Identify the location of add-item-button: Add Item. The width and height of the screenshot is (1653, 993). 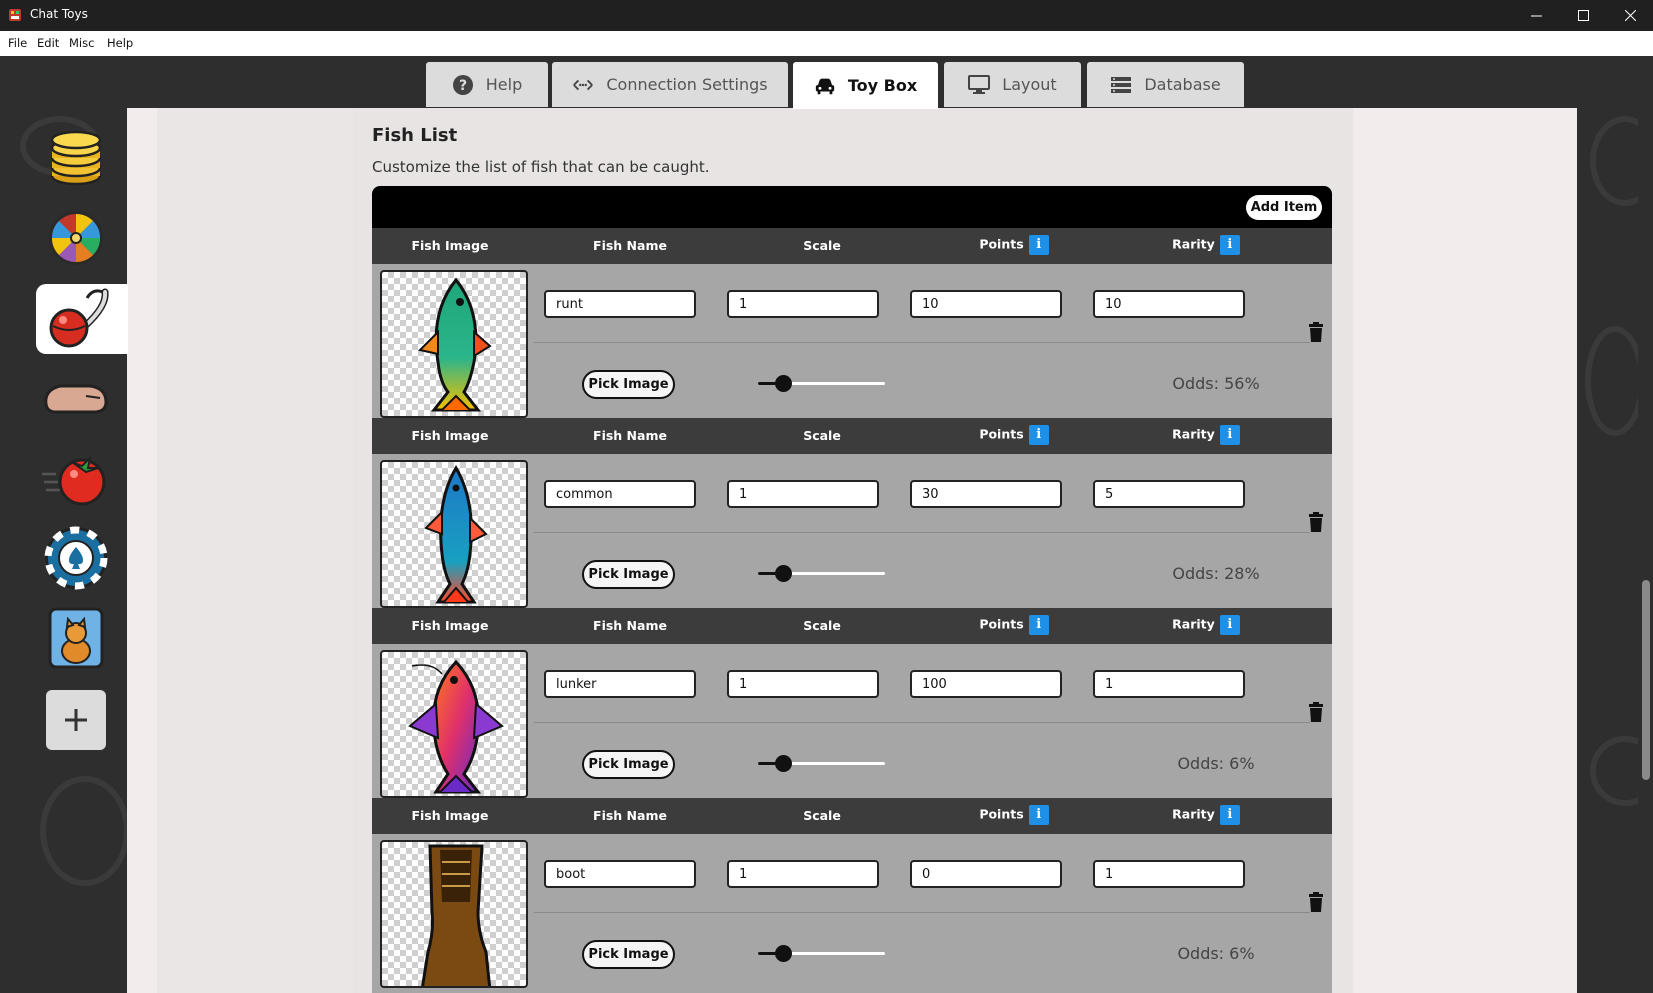
(1284, 207).